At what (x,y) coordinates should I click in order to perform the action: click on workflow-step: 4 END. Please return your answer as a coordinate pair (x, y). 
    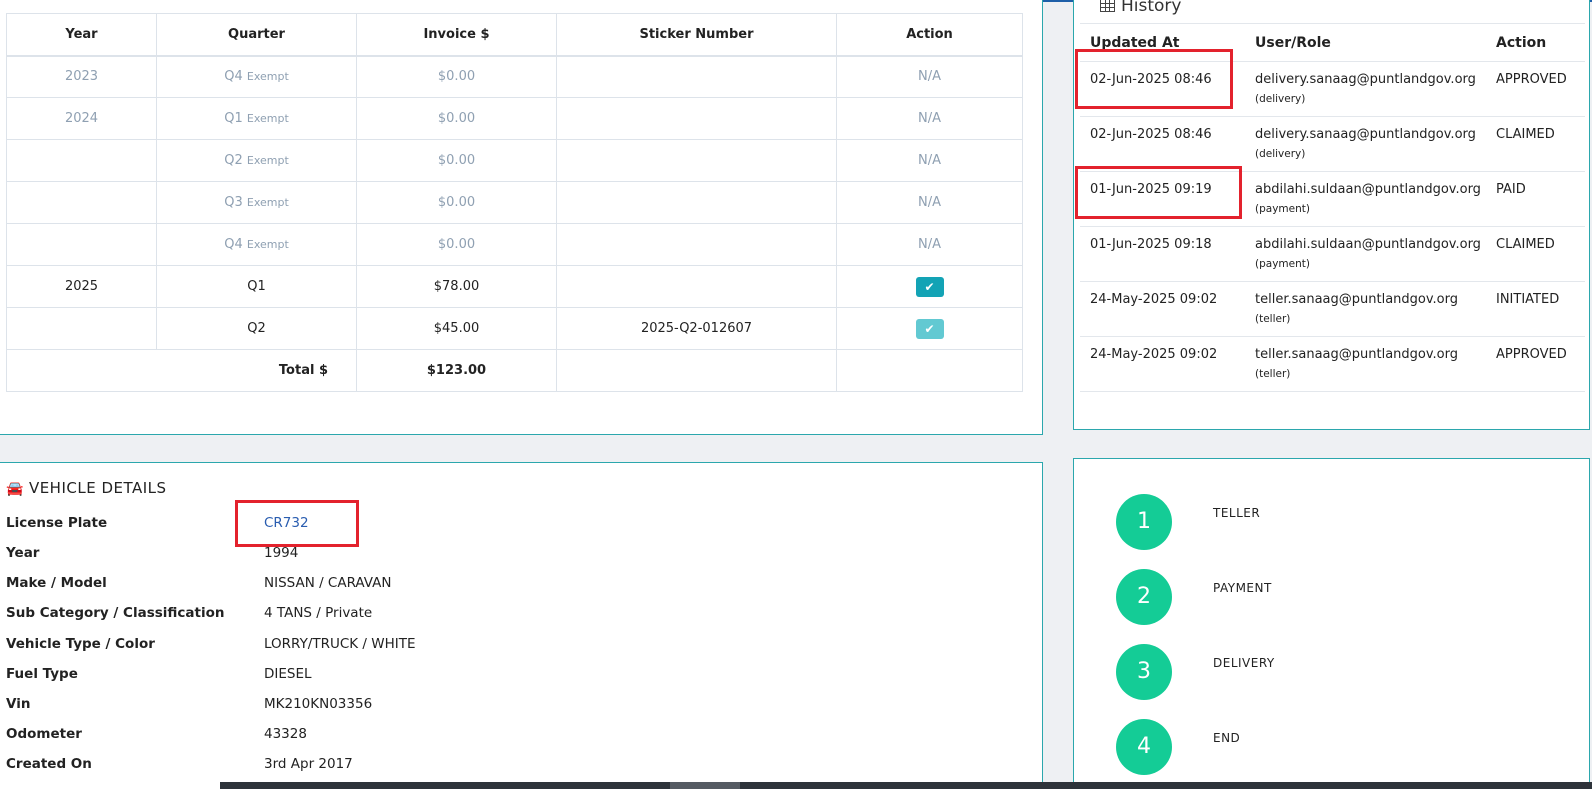
    Looking at the image, I should click on (1266, 747).